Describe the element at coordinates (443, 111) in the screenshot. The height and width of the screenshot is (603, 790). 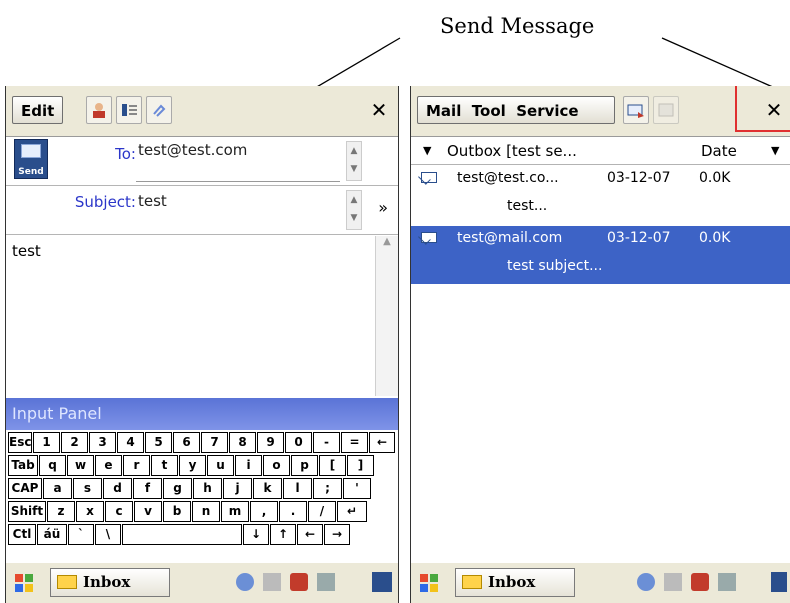
I see `mail-menu: Mail` at that location.